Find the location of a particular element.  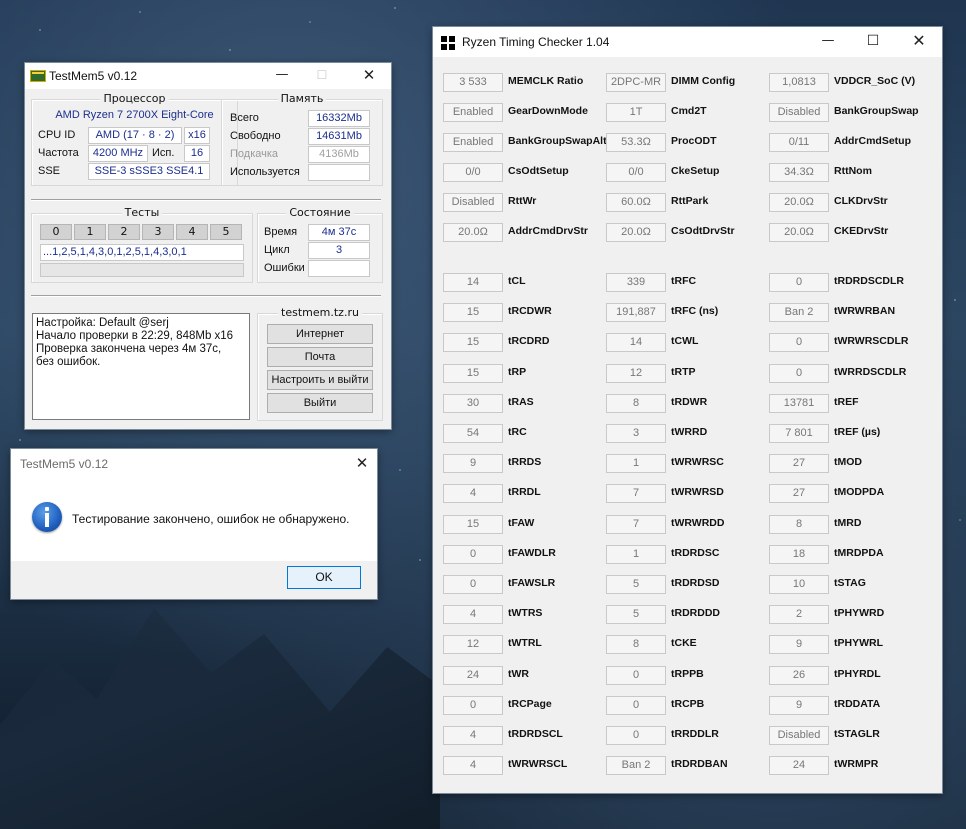

rtc-value-field: 0/11 is located at coordinates (799, 142).